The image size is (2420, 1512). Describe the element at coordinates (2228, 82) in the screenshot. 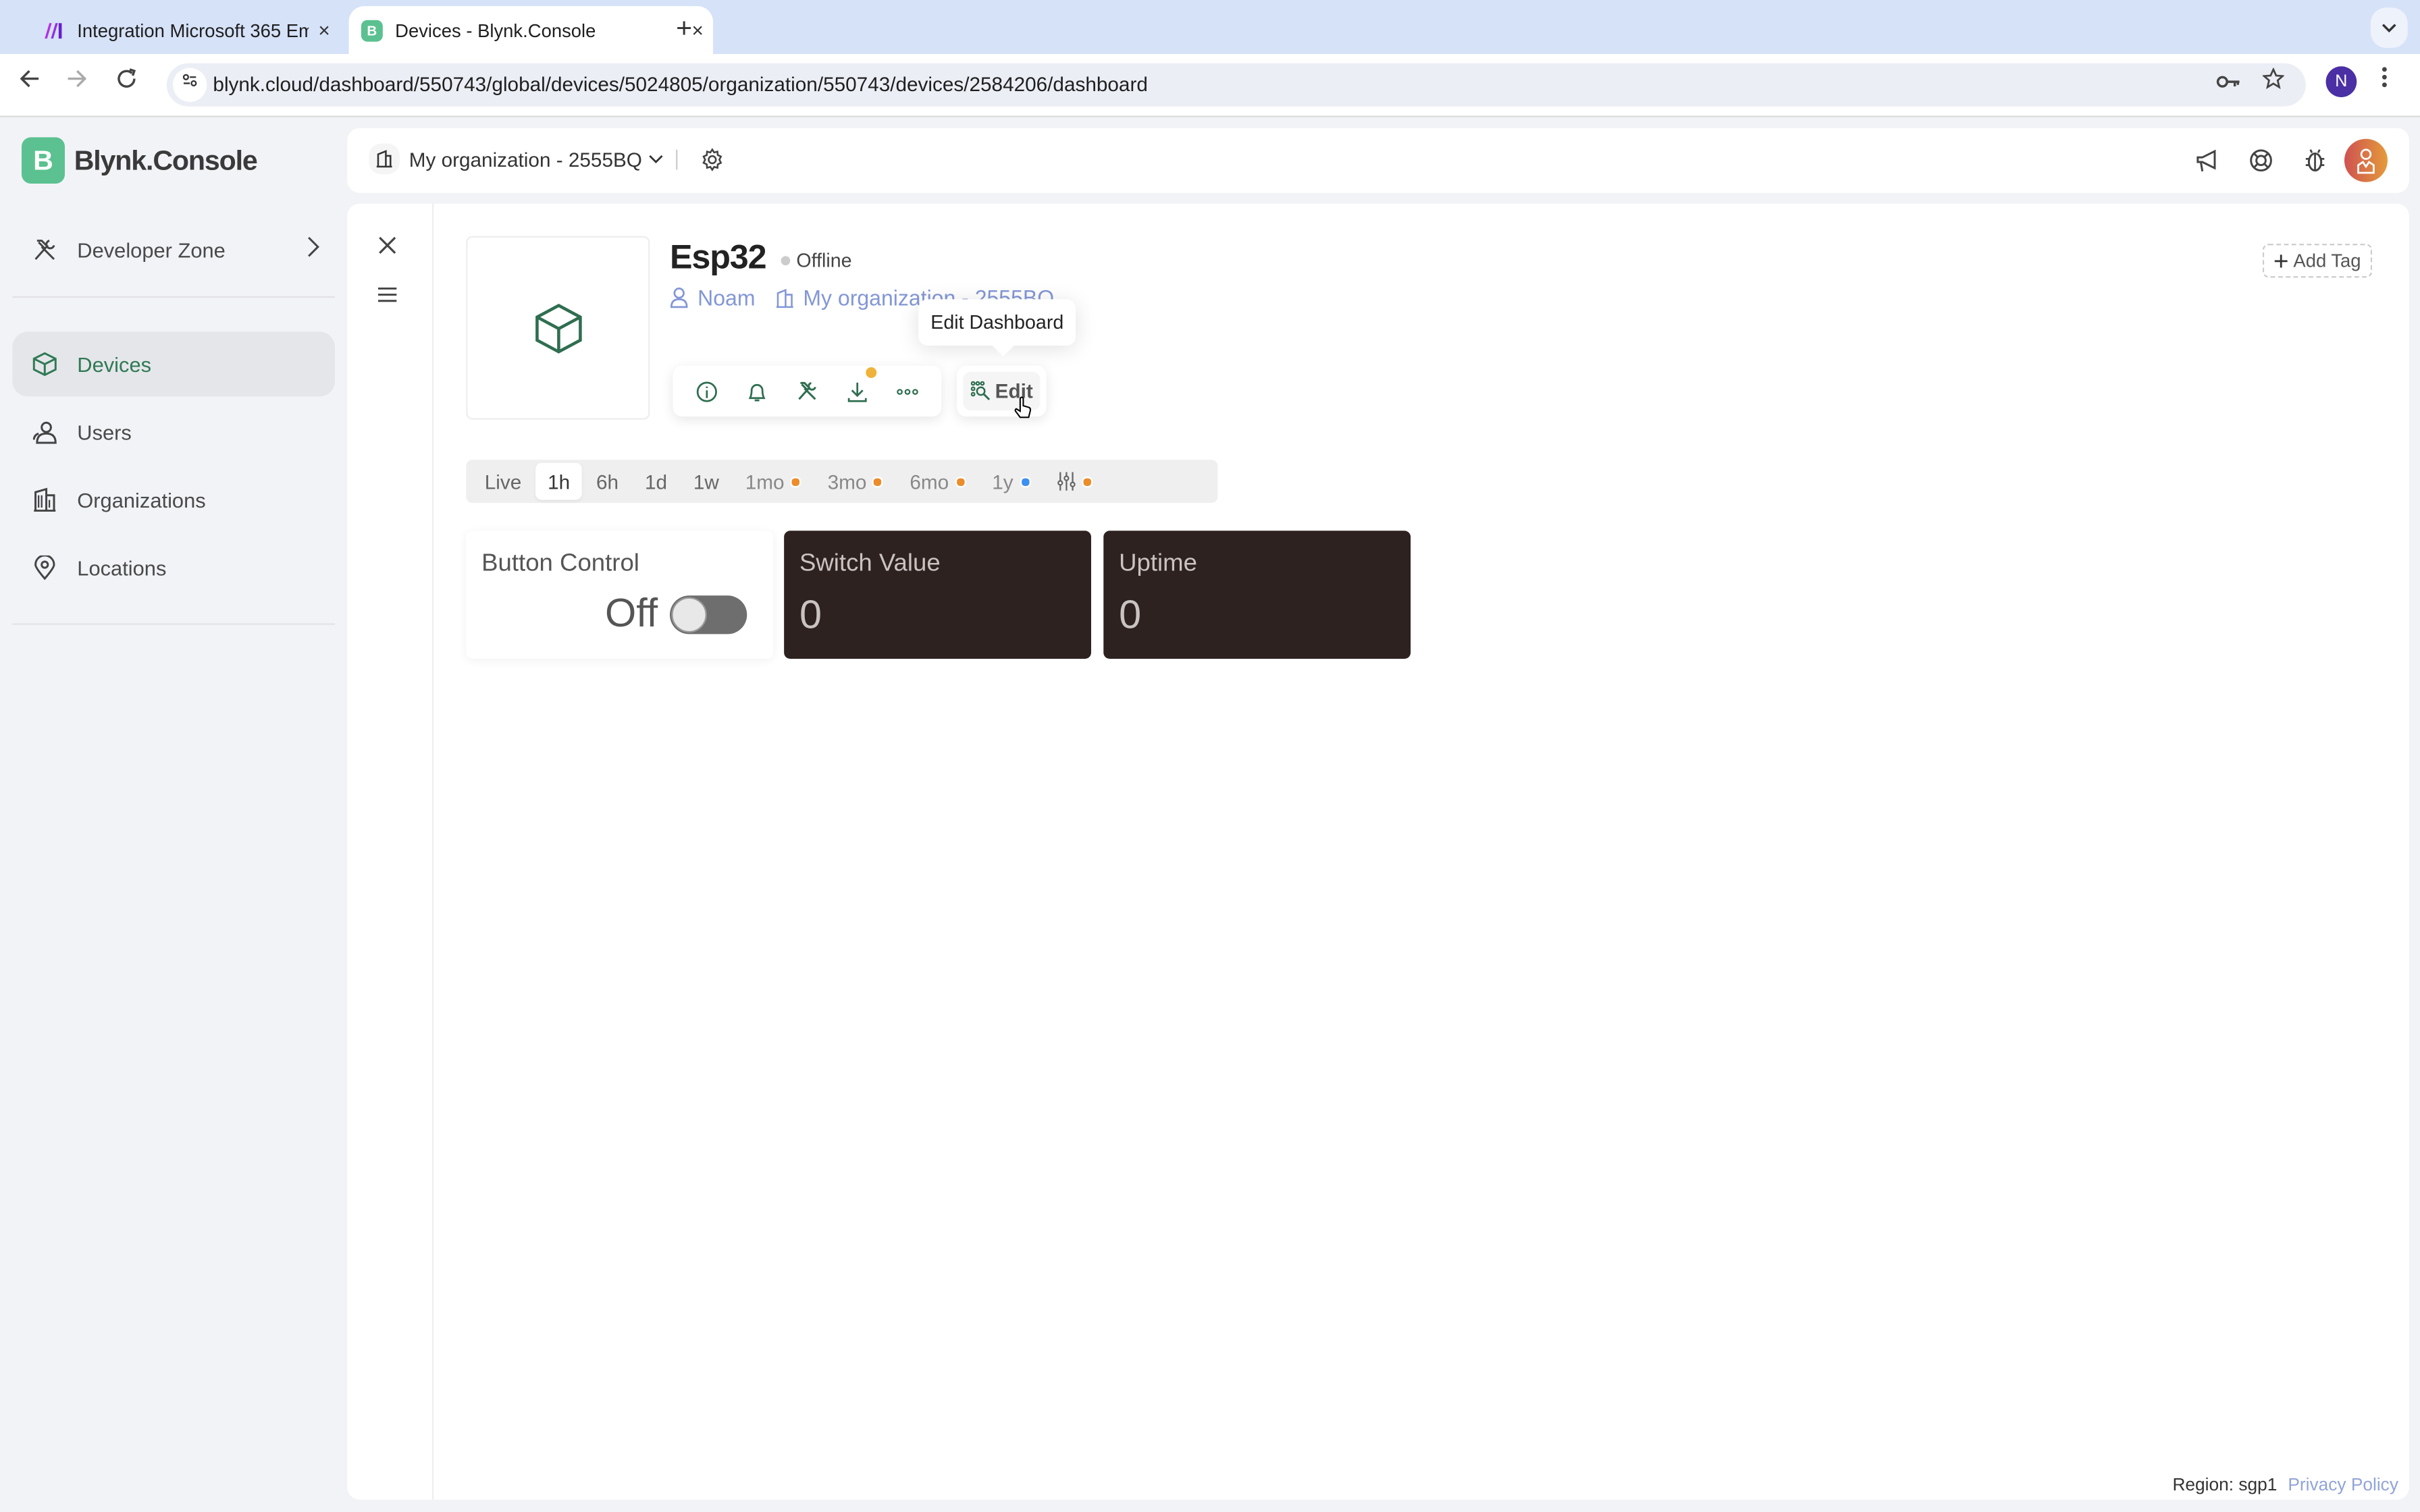

I see `password-key-icon` at that location.